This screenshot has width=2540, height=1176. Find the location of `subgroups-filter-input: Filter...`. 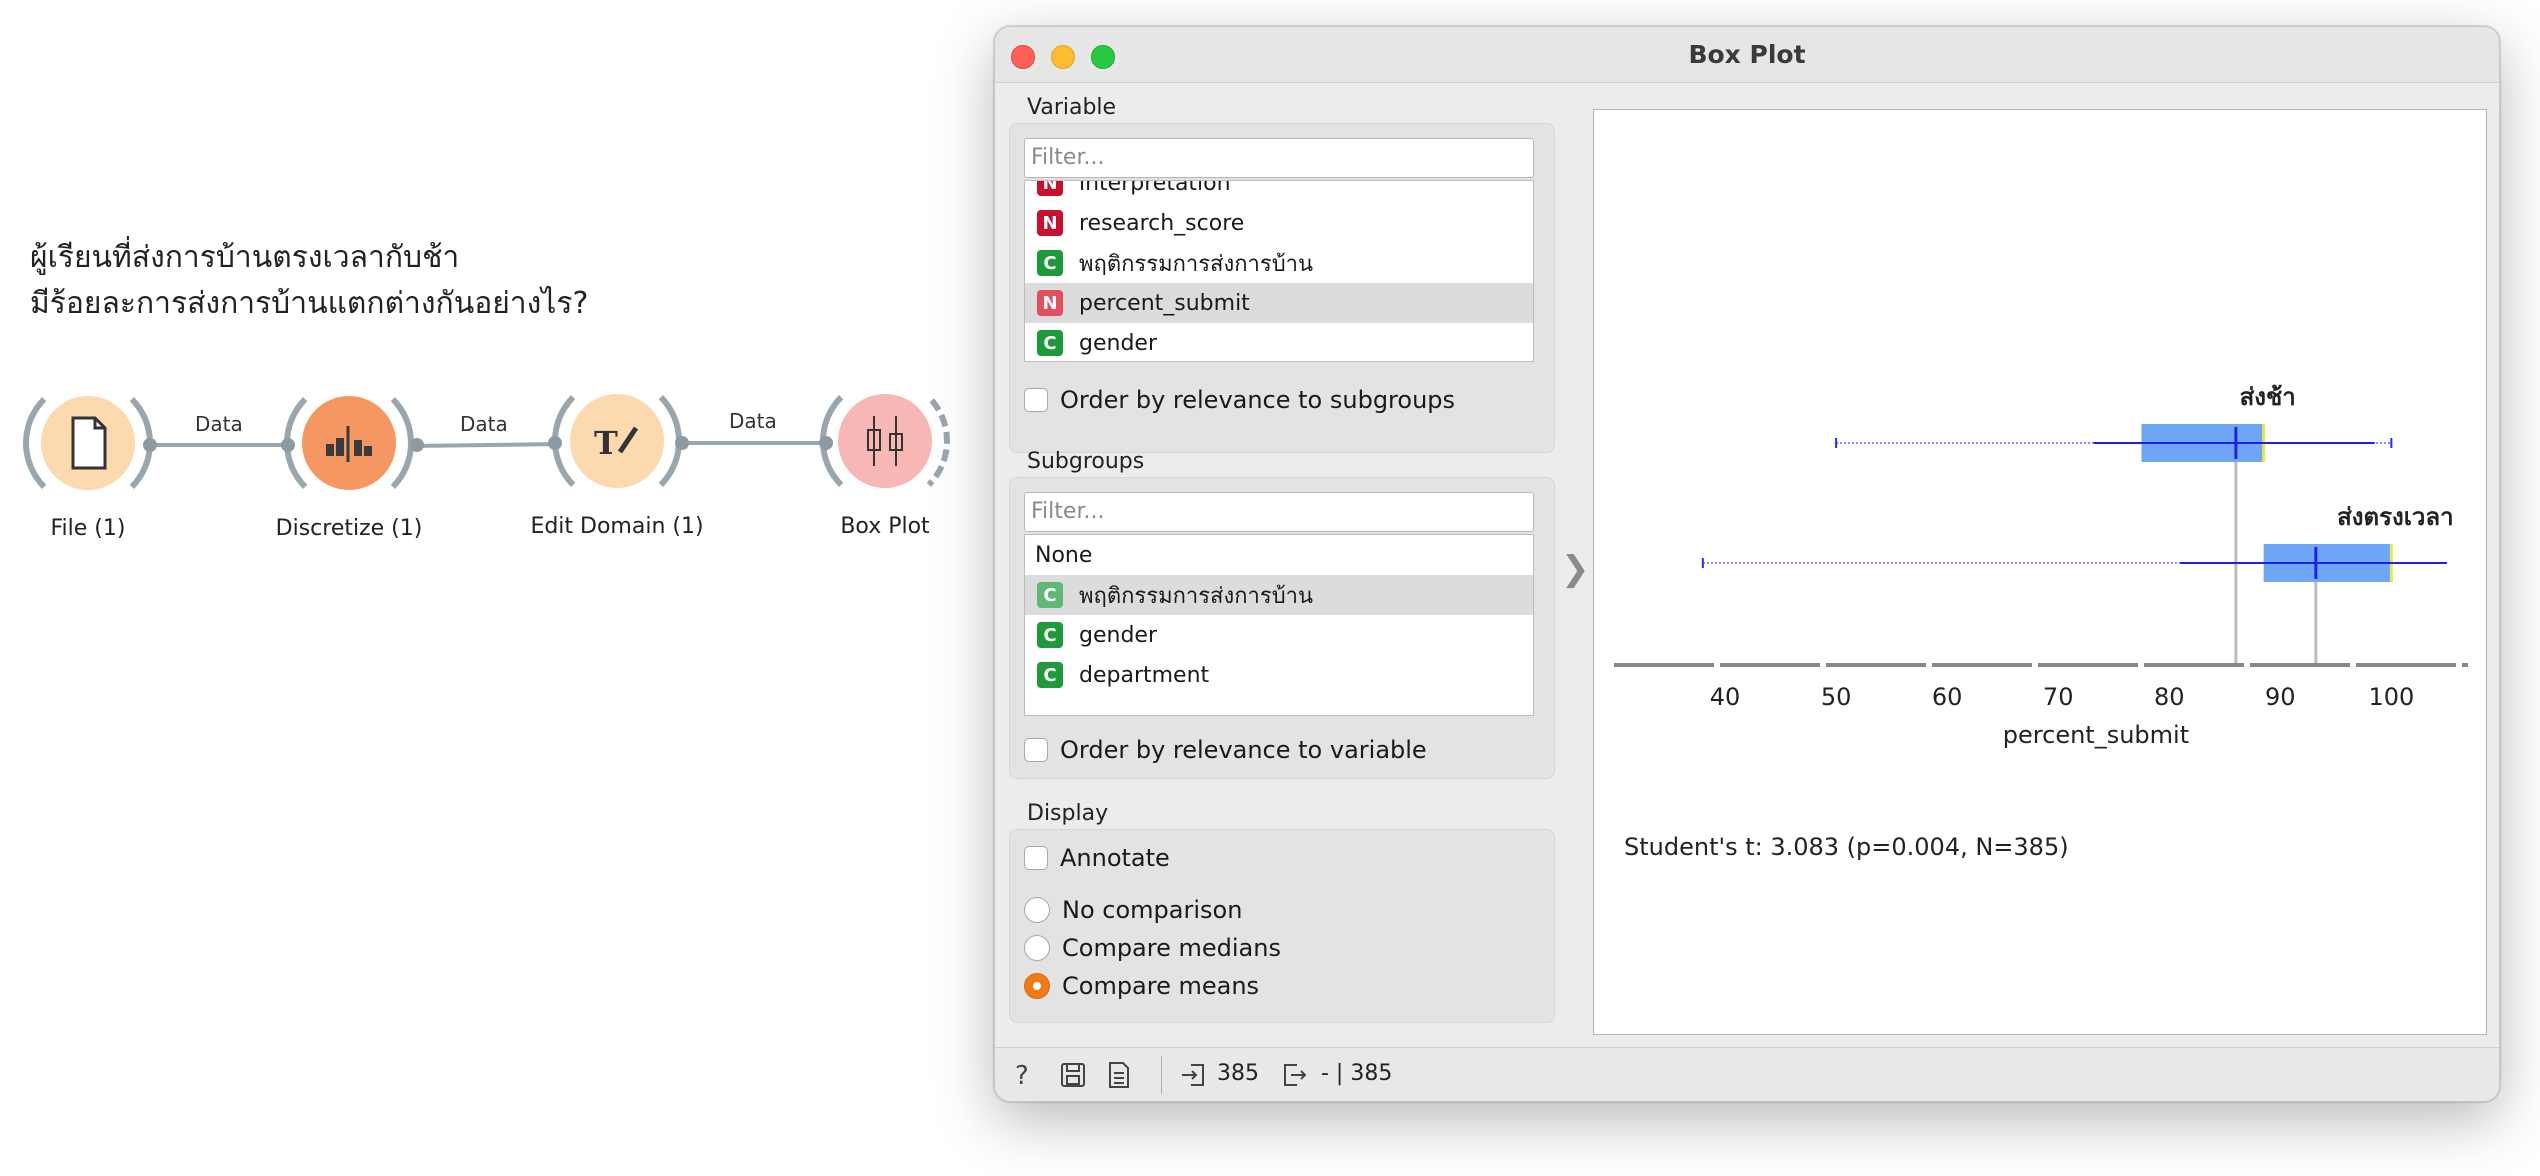

subgroups-filter-input: Filter... is located at coordinates (1279, 512).